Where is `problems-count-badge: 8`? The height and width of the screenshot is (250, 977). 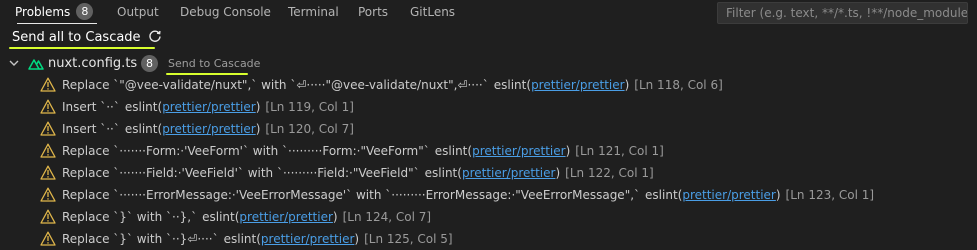
problems-count-badge: 8 is located at coordinates (85, 11).